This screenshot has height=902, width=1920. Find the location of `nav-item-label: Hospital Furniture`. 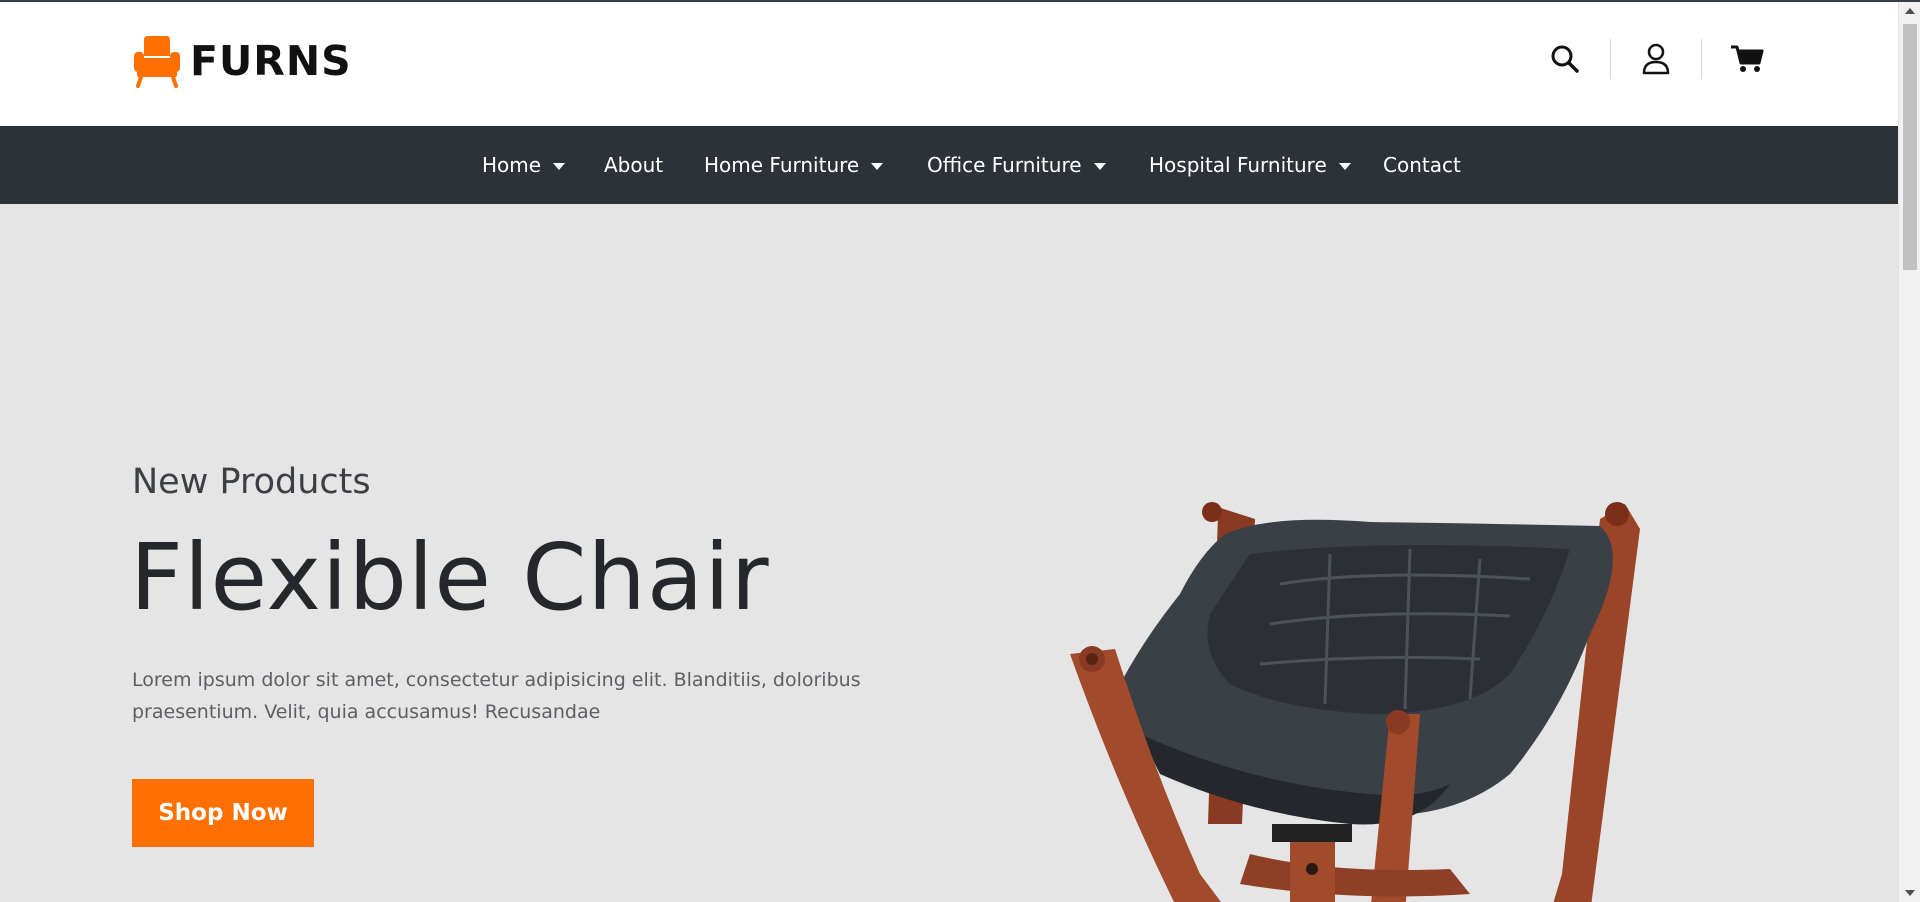

nav-item-label: Hospital Furniture is located at coordinates (1238, 165).